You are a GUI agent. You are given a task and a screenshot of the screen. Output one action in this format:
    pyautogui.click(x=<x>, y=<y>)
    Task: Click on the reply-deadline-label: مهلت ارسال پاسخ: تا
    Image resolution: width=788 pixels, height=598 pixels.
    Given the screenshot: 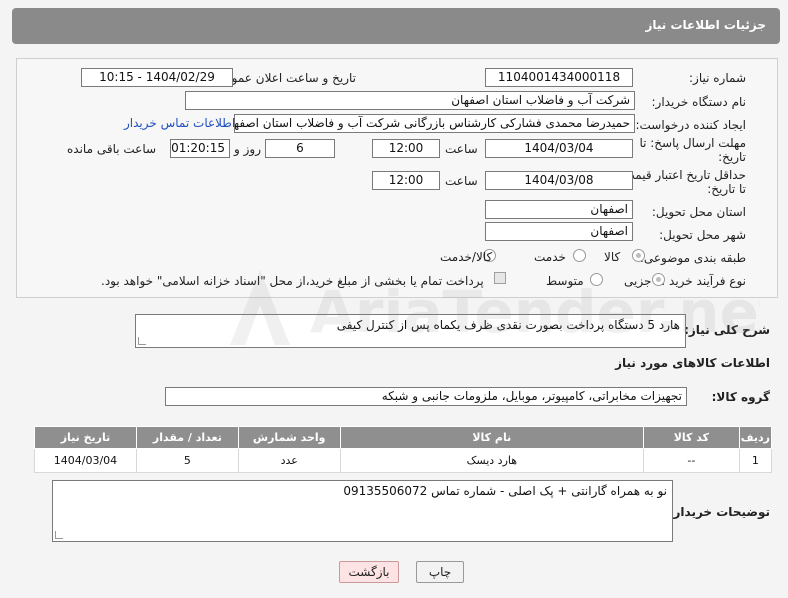 What is the action you would take?
    pyautogui.click(x=692, y=143)
    